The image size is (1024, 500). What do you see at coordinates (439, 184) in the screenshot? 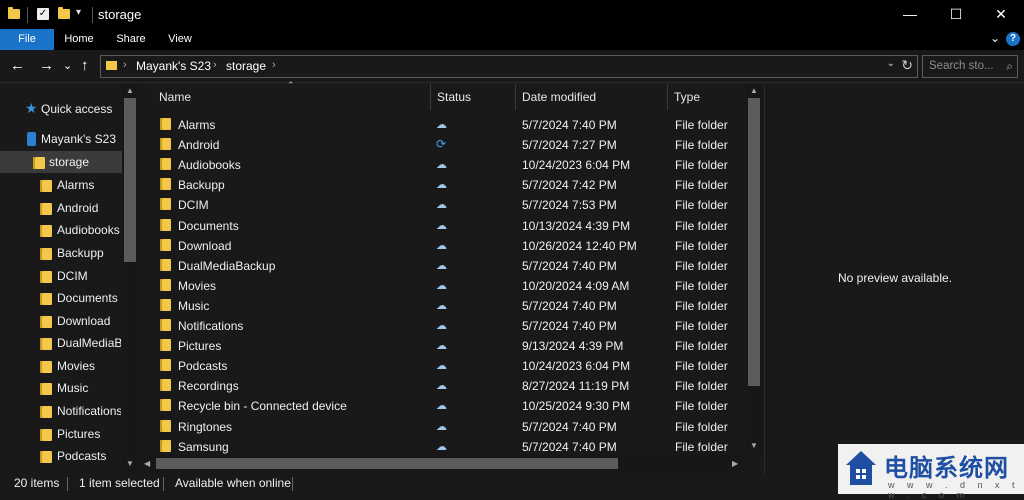
I see `table-row: Backupp ☁ 5/7/2024 7:42 PM File folder` at bounding box center [439, 184].